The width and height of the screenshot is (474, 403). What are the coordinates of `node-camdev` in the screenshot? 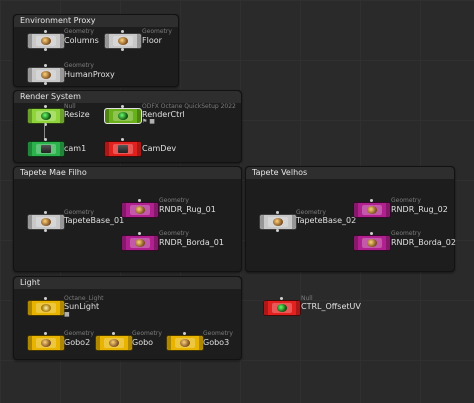 It's located at (124, 147).